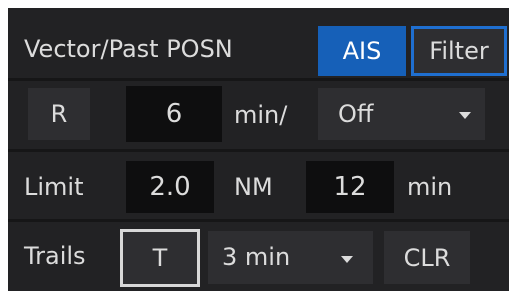 This screenshot has width=511, height=299. Describe the element at coordinates (55, 256) in the screenshot. I see `trails-label: Trails` at that location.